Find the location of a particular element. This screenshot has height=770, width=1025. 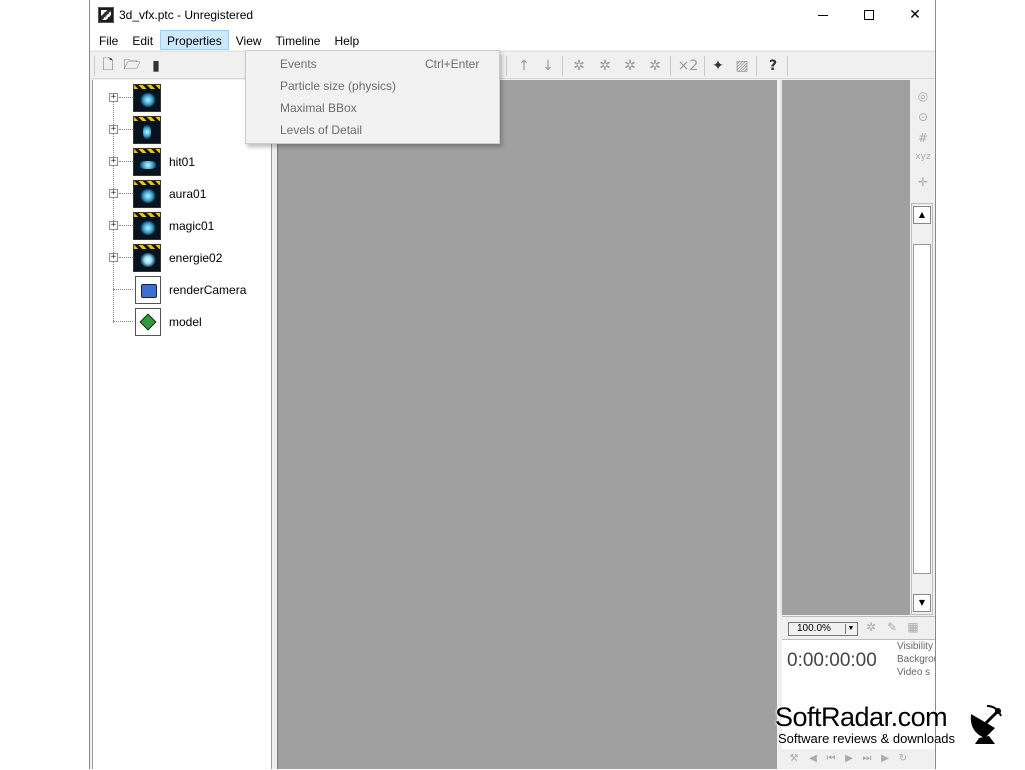

orbit-icon: ◎ is located at coordinates (923, 97).